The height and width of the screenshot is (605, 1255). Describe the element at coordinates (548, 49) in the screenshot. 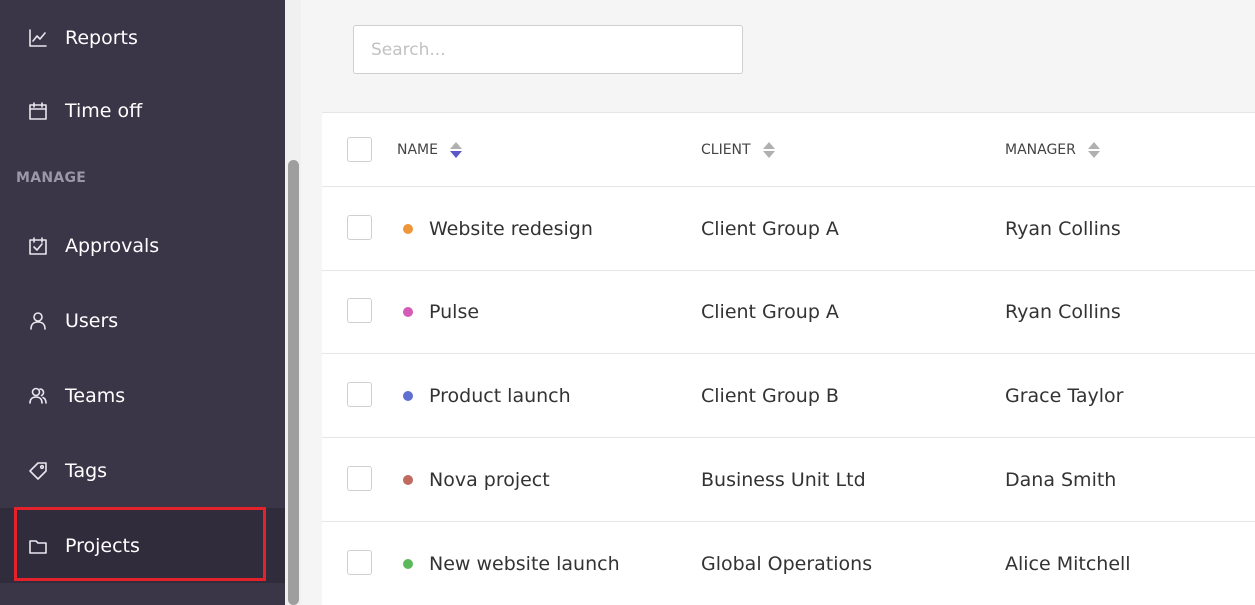

I see `search-input` at that location.